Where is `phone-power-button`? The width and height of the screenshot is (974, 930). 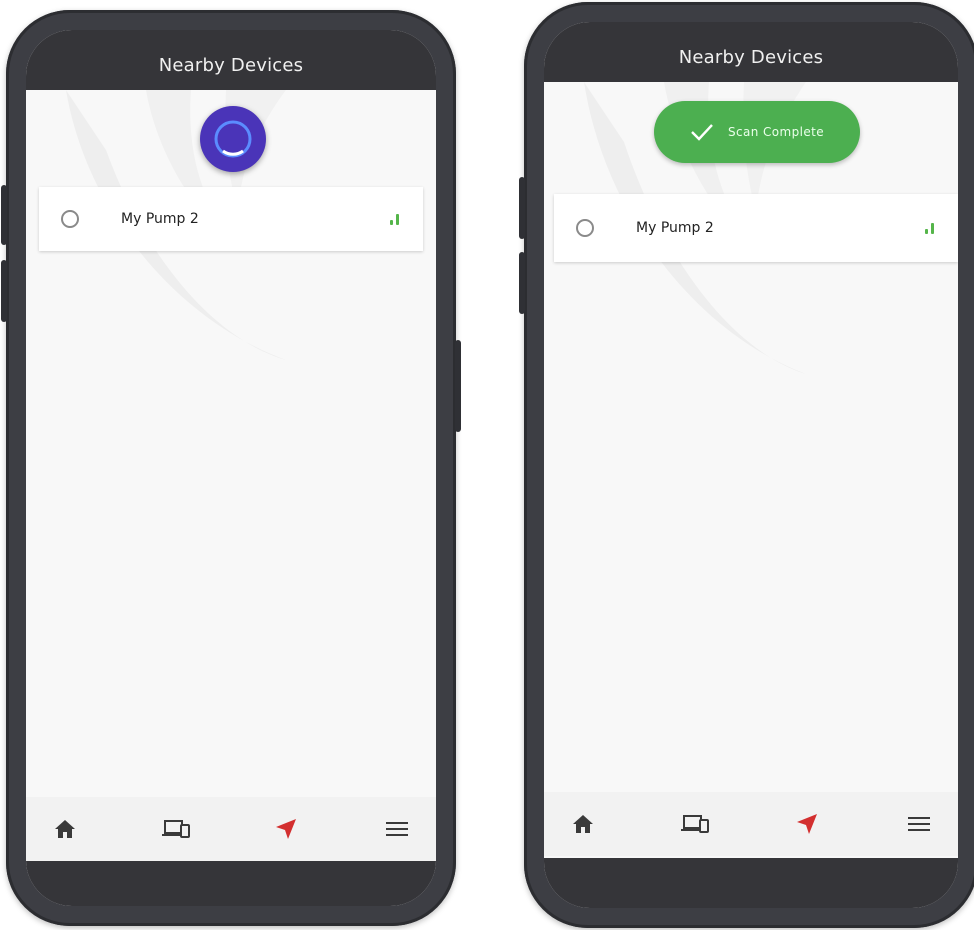
phone-power-button is located at coordinates (458, 386).